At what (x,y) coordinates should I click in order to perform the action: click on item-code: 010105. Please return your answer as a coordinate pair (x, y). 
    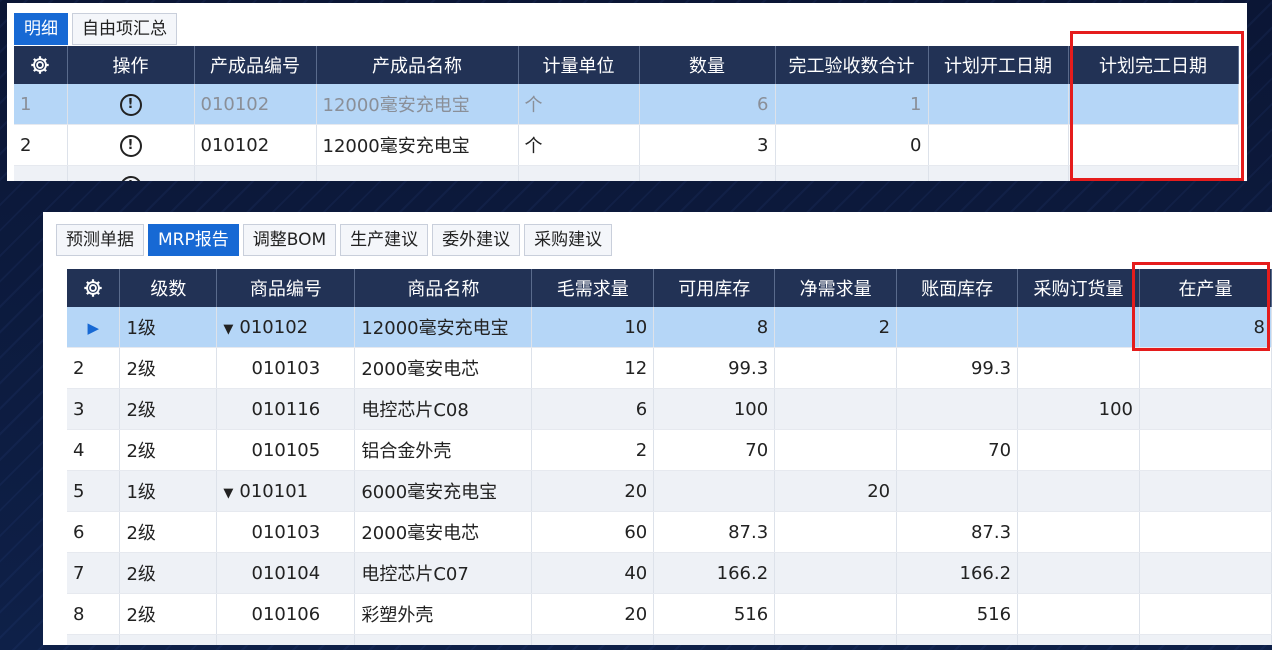
    Looking at the image, I should click on (286, 450).